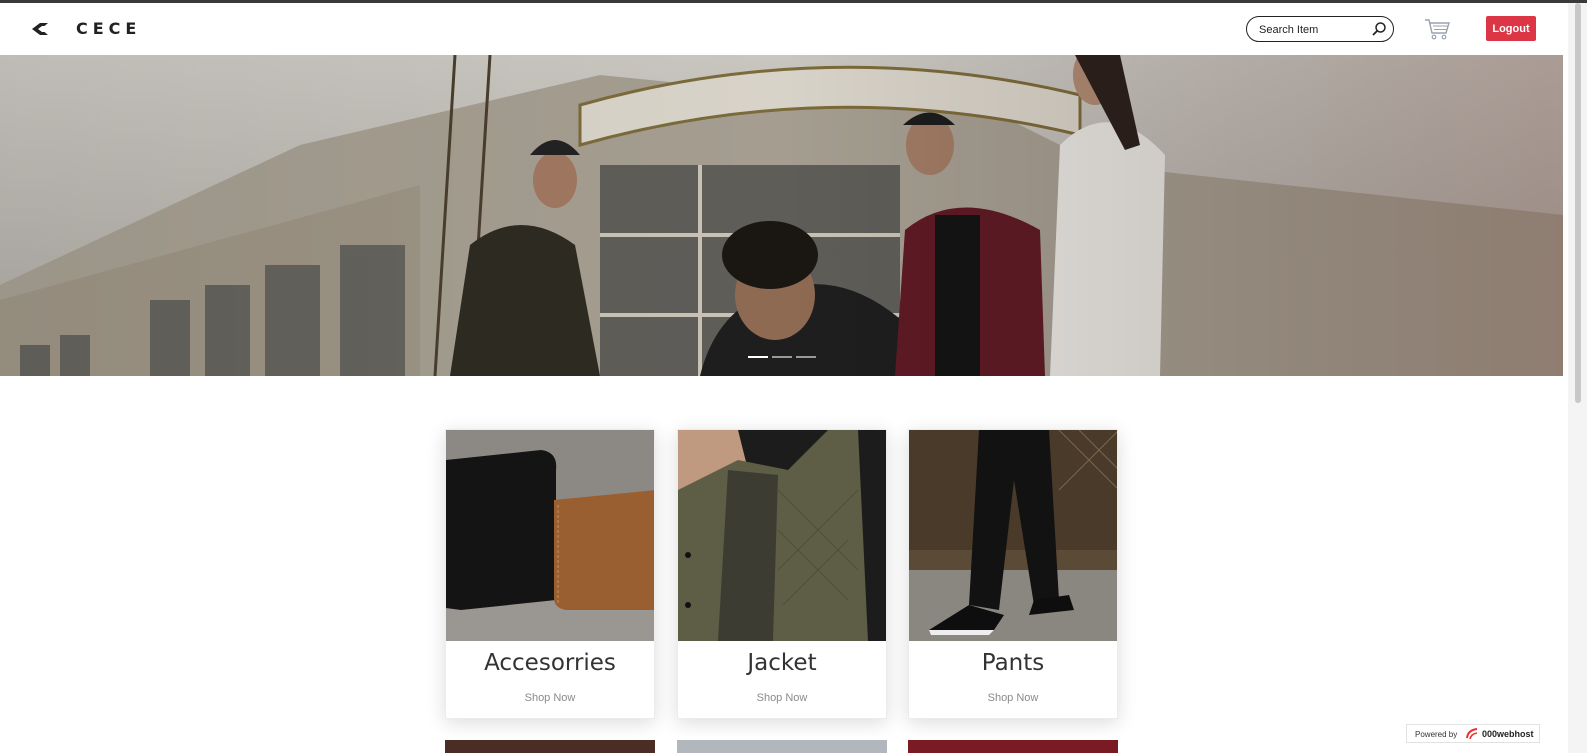 This screenshot has width=1587, height=753. What do you see at coordinates (1511, 28) in the screenshot?
I see `logout-button: Logout` at bounding box center [1511, 28].